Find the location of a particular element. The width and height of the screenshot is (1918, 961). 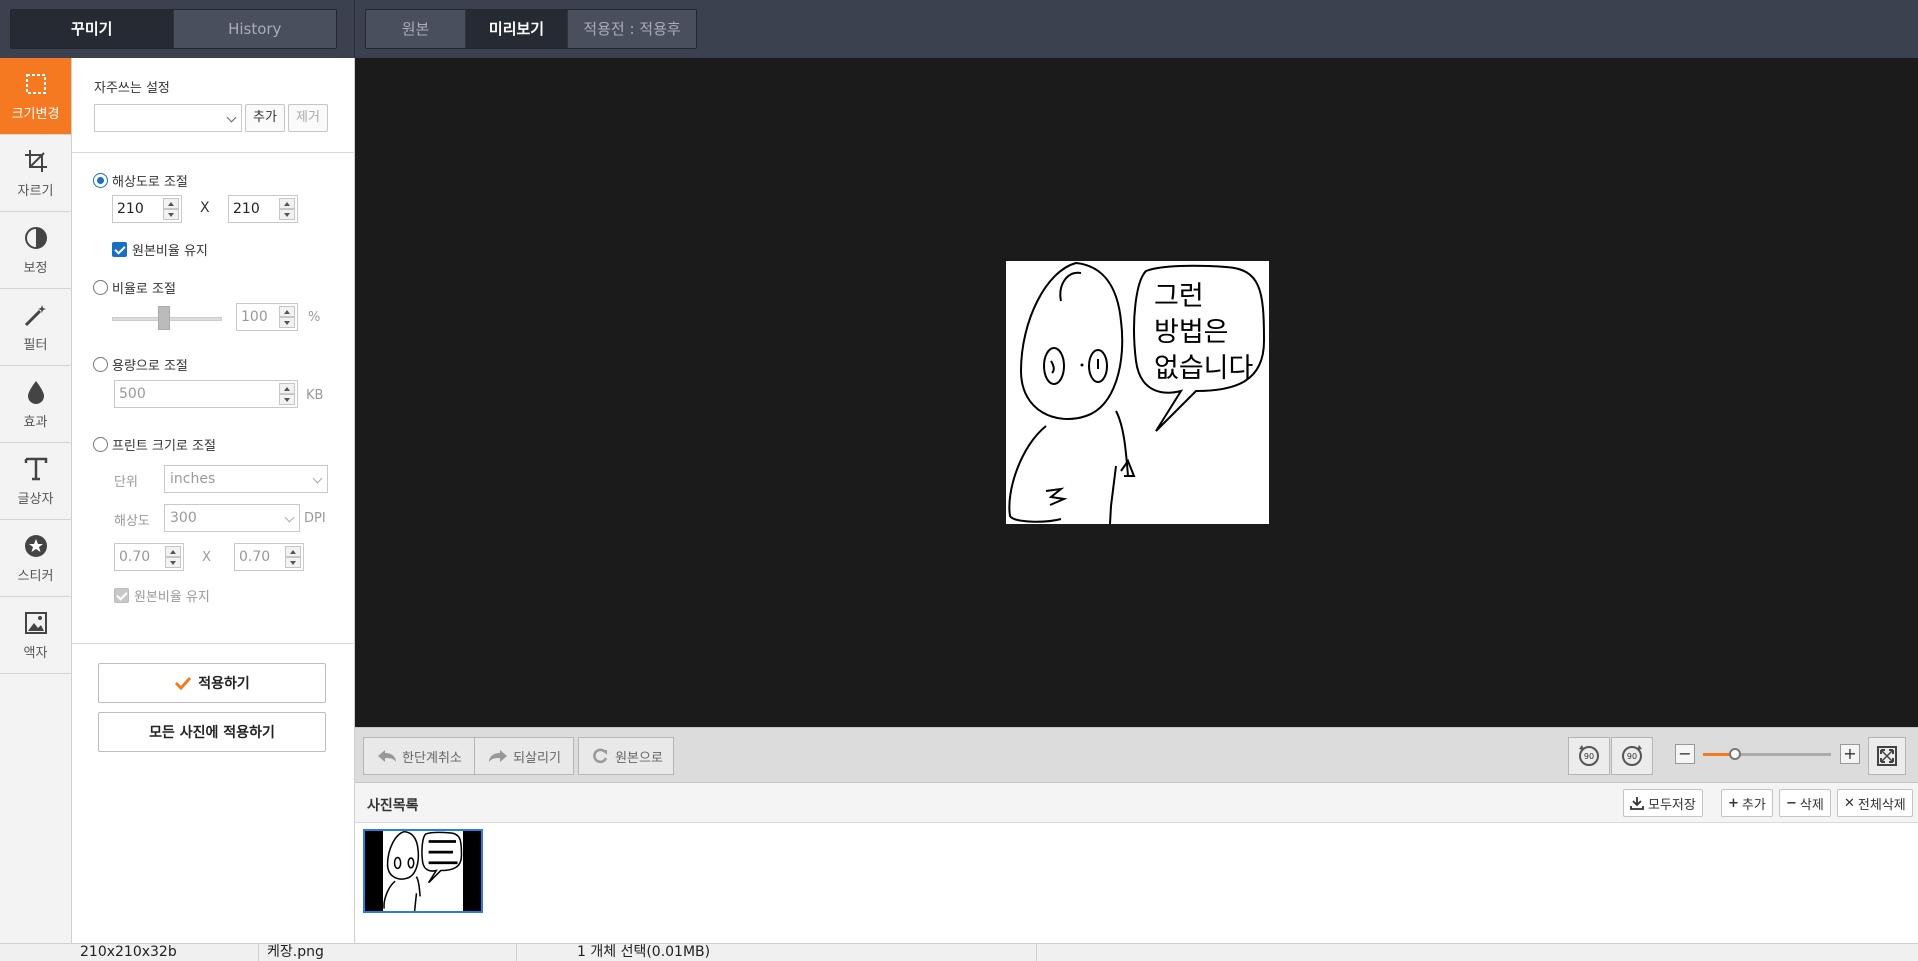

speech-text-line-2: 방법은 is located at coordinates (1191, 332).